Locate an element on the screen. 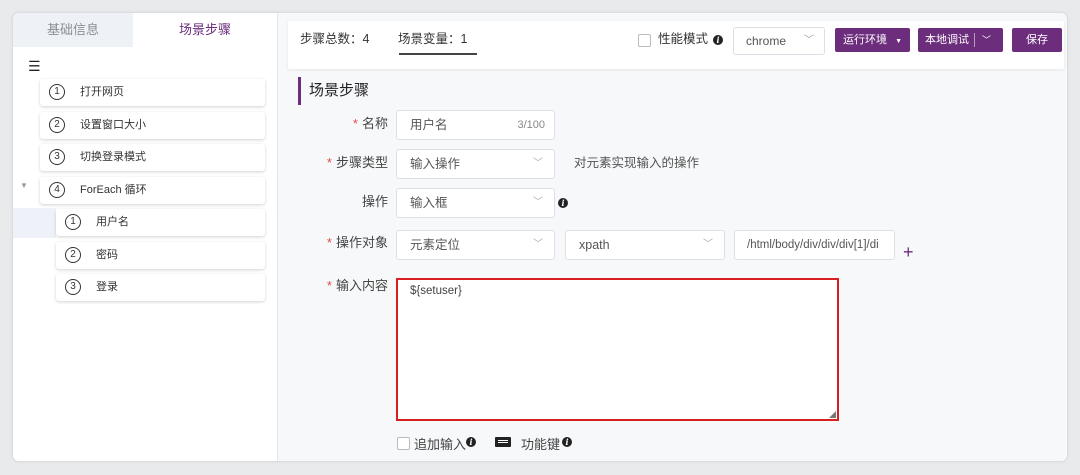 This screenshot has width=1080, height=475. local-debug-button: 本地调试 ﹀ is located at coordinates (960, 40).